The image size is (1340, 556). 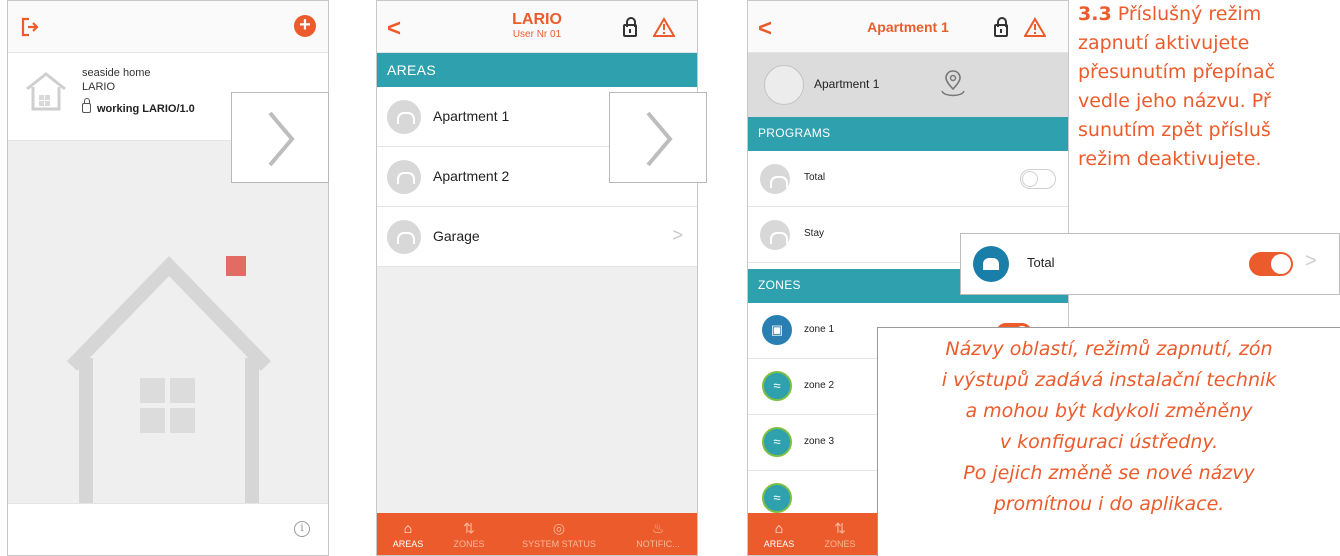 What do you see at coordinates (1174, 101) in the screenshot?
I see `instruction-line: vedle jeho názvu. Př` at bounding box center [1174, 101].